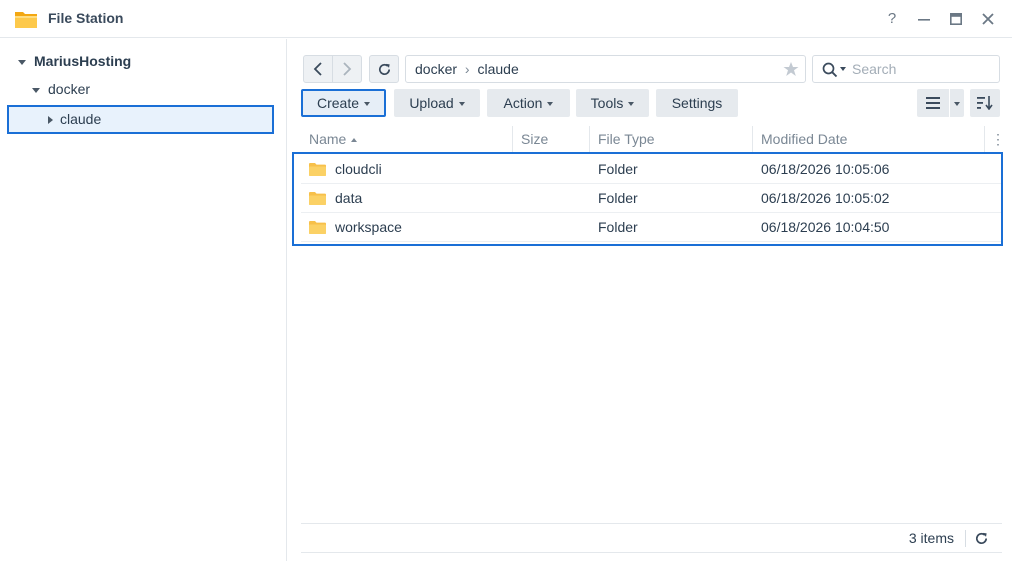 Image resolution: width=1012 pixels, height=561 pixels. Describe the element at coordinates (825, 227) in the screenshot. I see `file-modified: 06/18/2026 10:04:50` at that location.